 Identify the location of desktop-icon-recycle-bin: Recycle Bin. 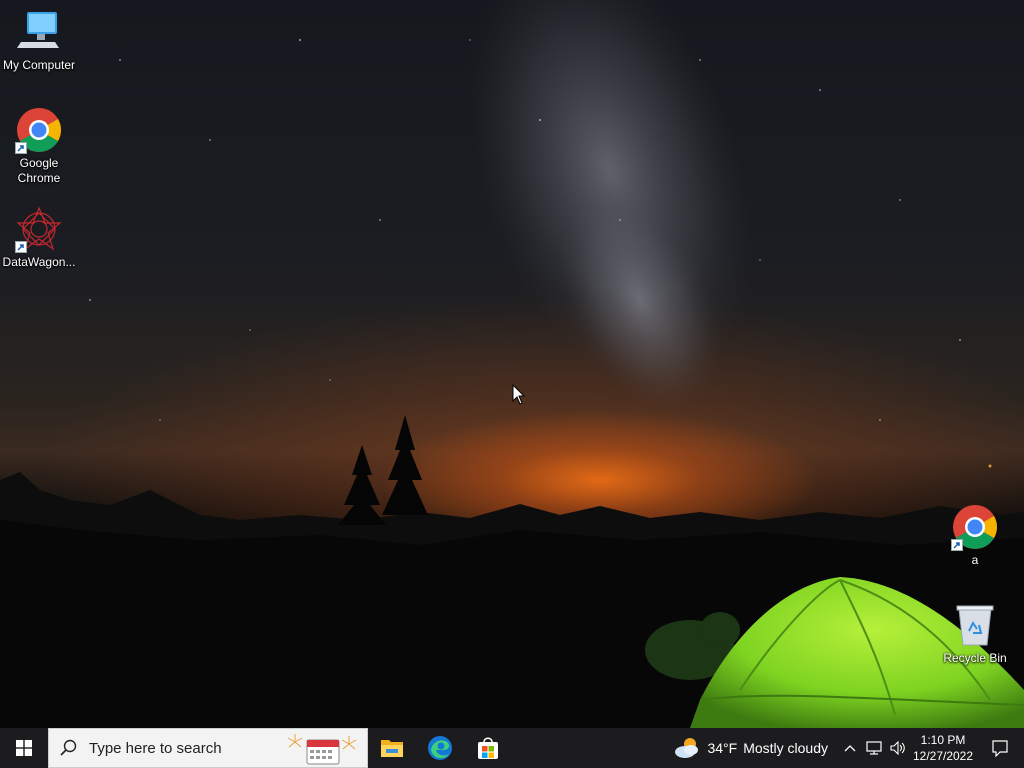
(975, 633).